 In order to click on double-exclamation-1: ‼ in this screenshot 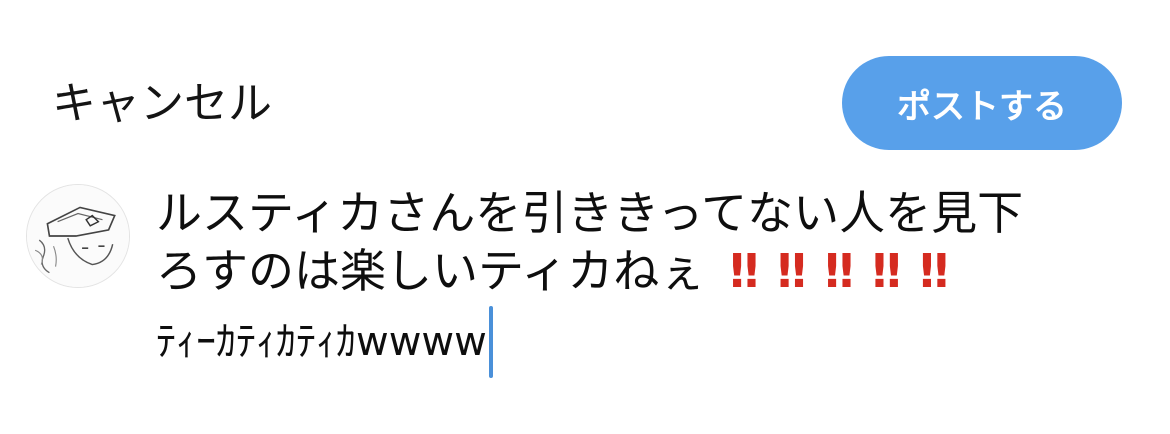, I will do `click(744, 271)`.